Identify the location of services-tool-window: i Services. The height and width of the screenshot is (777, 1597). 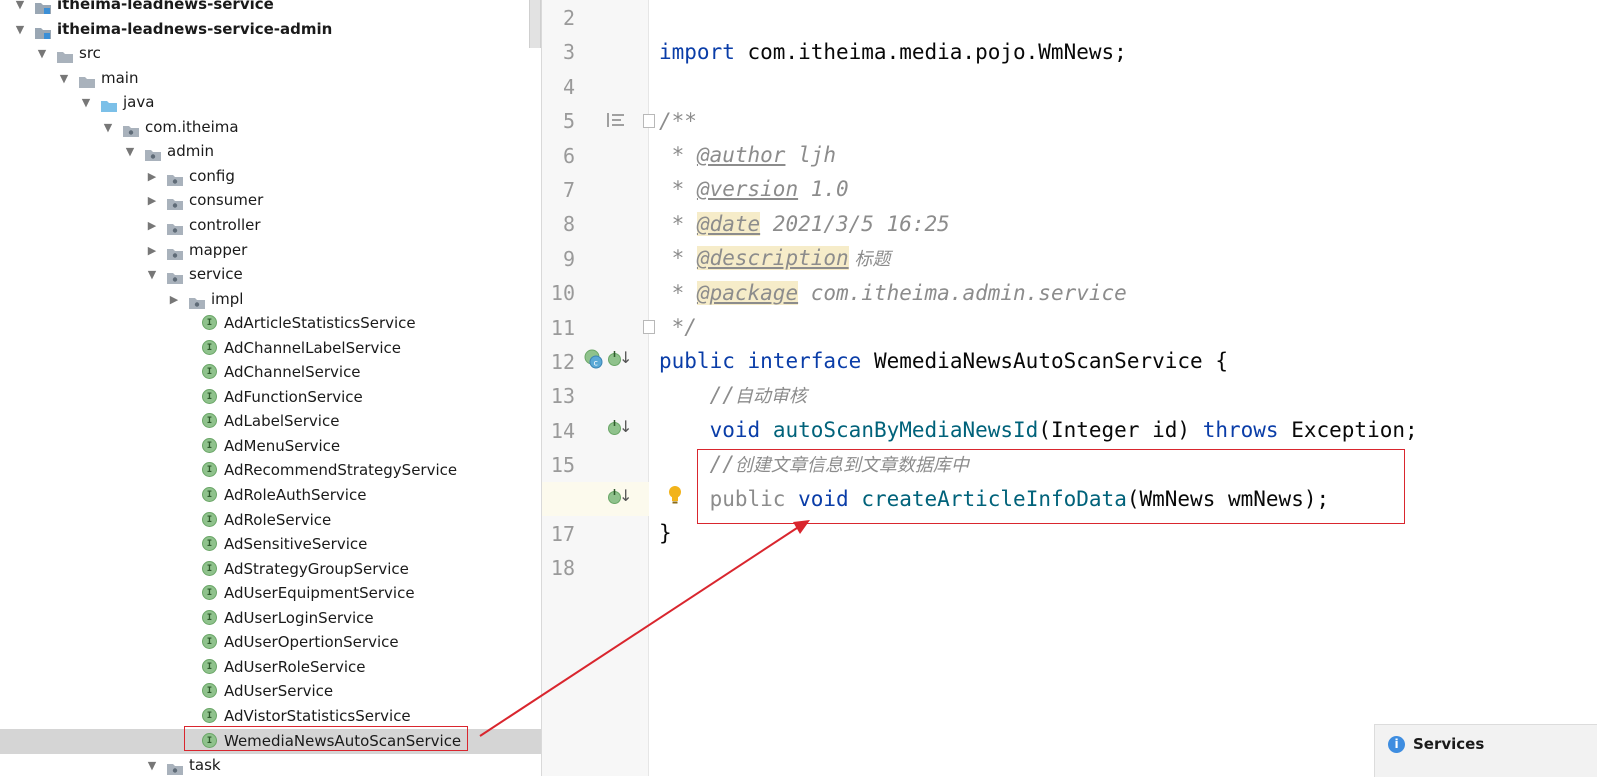
(1485, 750).